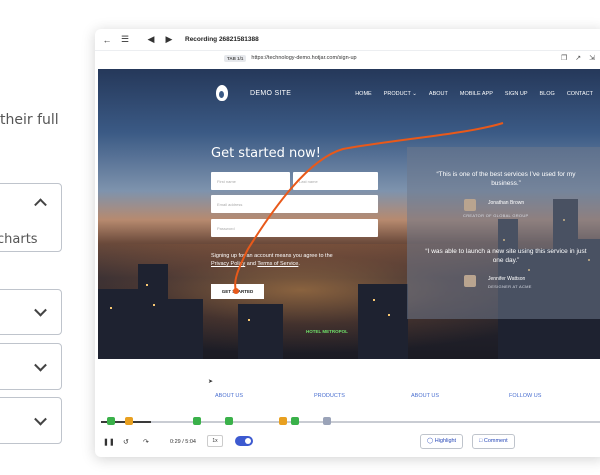  What do you see at coordinates (222, 39) in the screenshot?
I see `recording-title: Recording 26821581388` at bounding box center [222, 39].